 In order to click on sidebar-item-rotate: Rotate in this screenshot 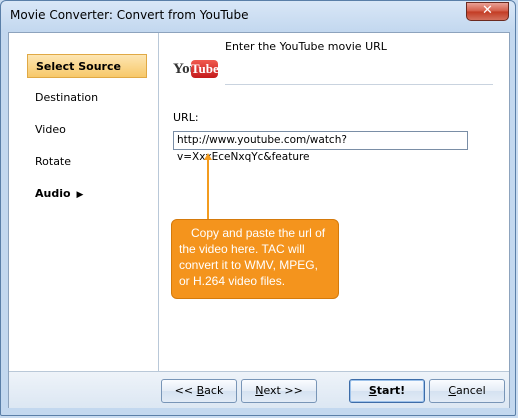, I will do `click(87, 162)`.